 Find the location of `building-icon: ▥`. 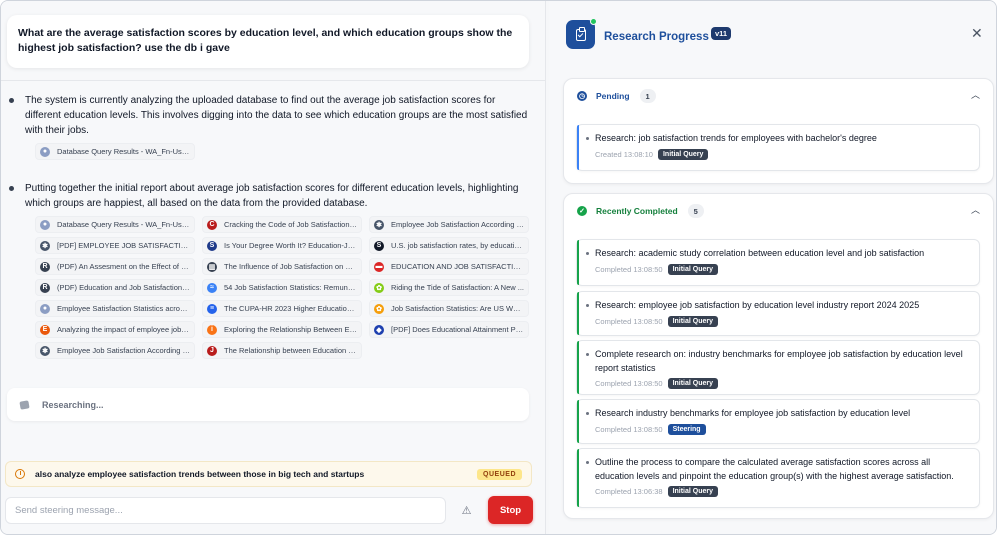

building-icon: ▥ is located at coordinates (212, 266).